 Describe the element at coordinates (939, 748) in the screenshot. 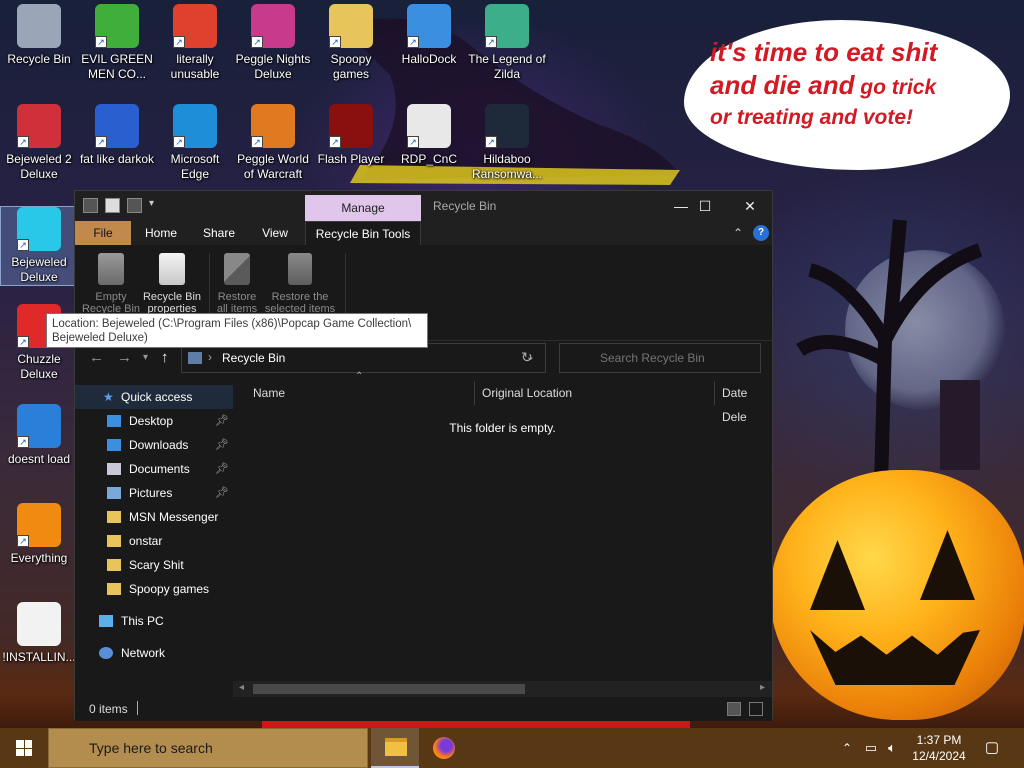

I see `system-clock: 1:37 PM 12/4/2024` at that location.